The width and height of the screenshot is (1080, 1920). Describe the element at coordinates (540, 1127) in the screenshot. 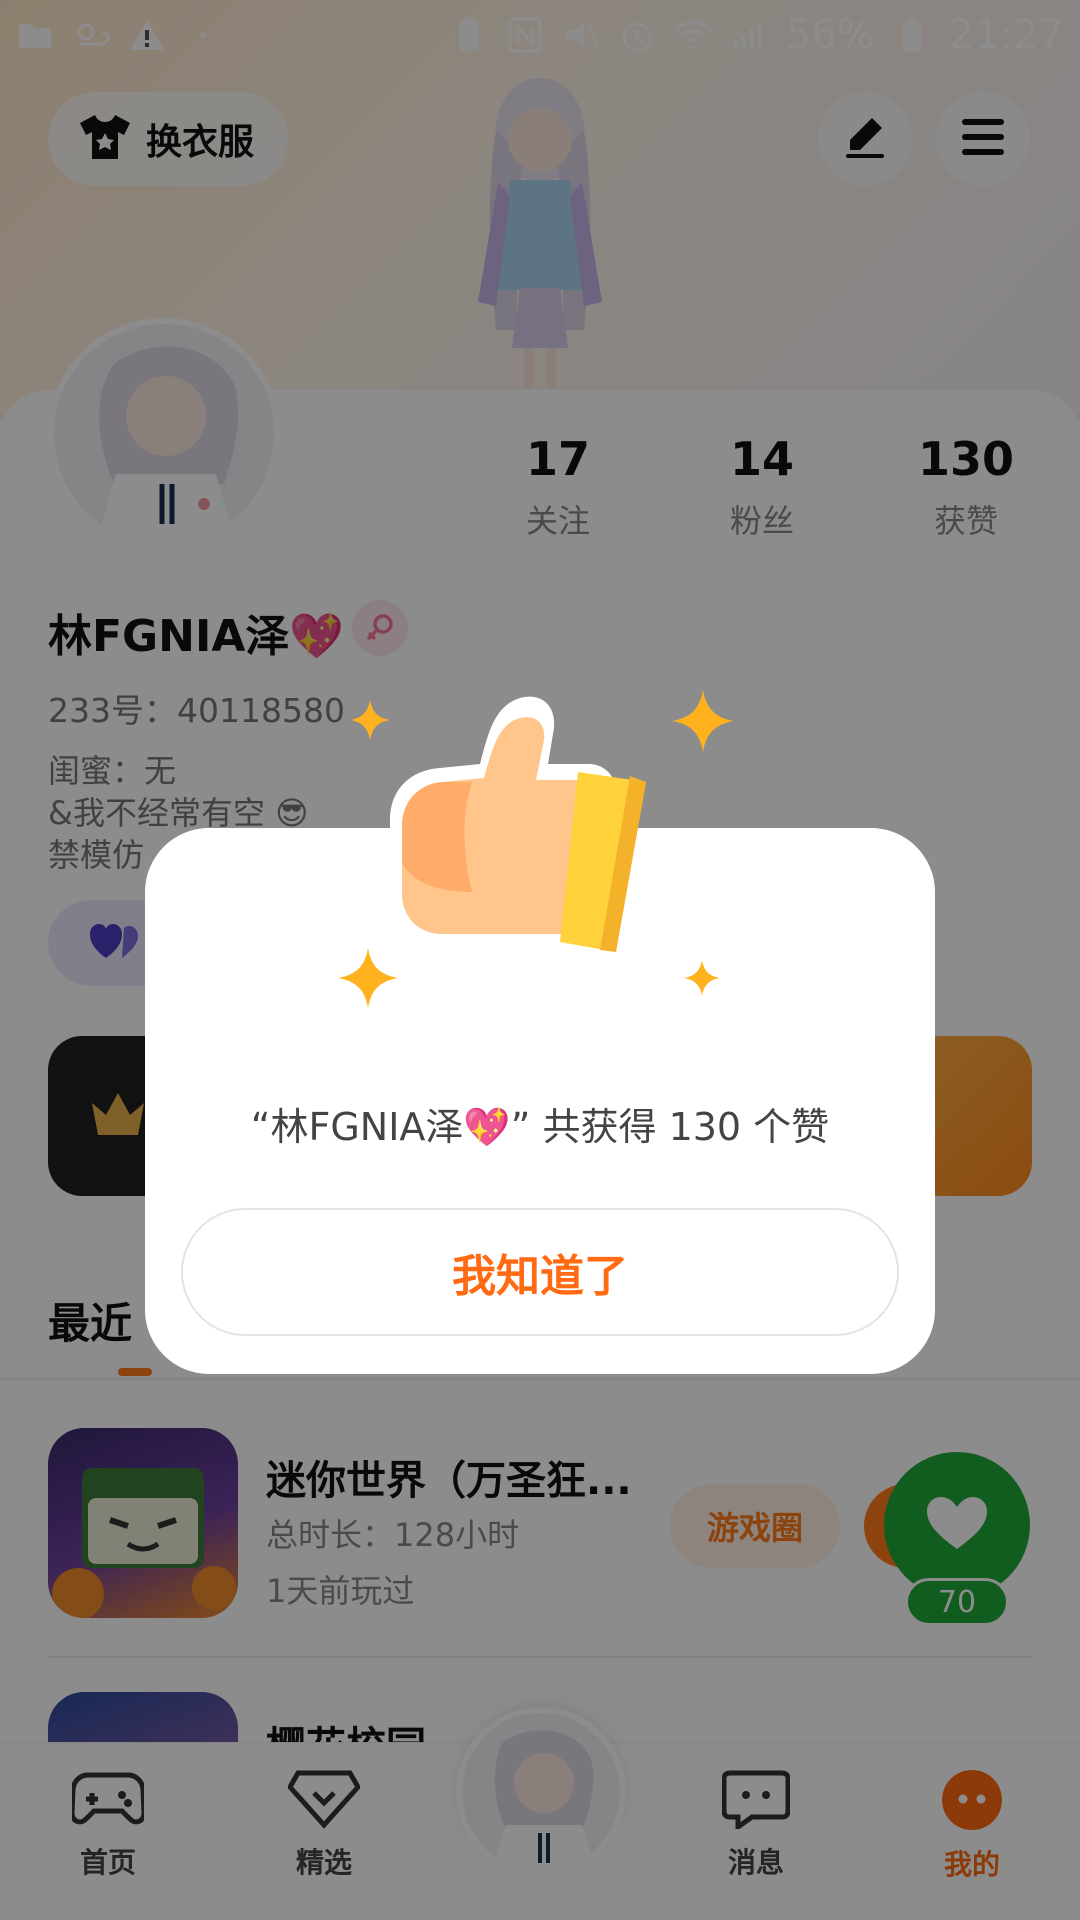

I see `dialog-message: “林FGNIA泽💖” 共获得 130 个赞` at that location.